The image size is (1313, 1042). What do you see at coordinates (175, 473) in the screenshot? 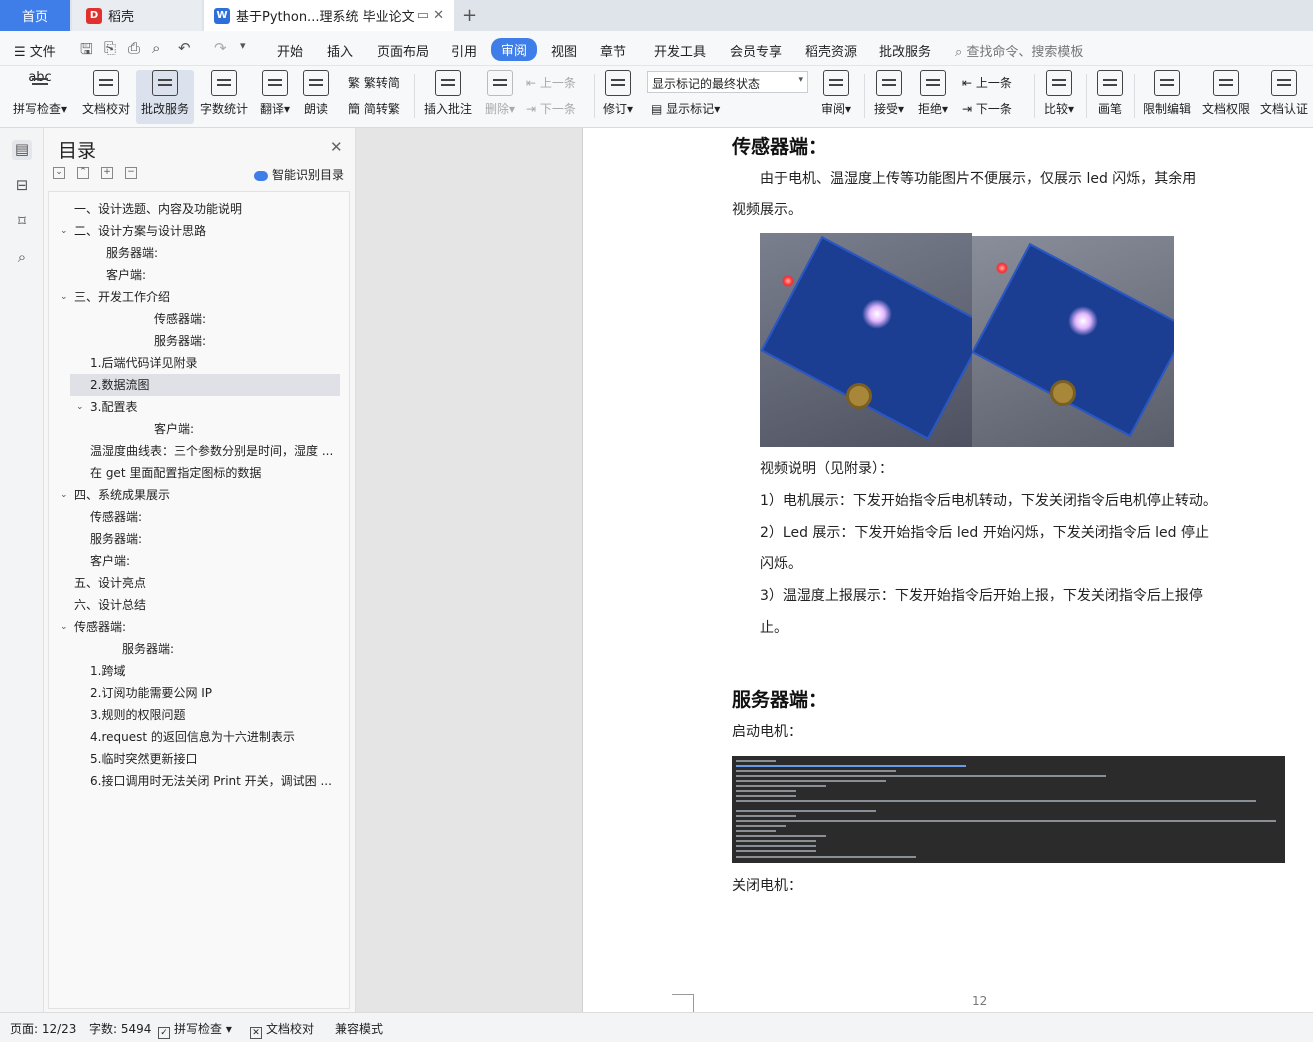
I see `toc-item: 在 get 里面配置指定图标的数据` at bounding box center [175, 473].